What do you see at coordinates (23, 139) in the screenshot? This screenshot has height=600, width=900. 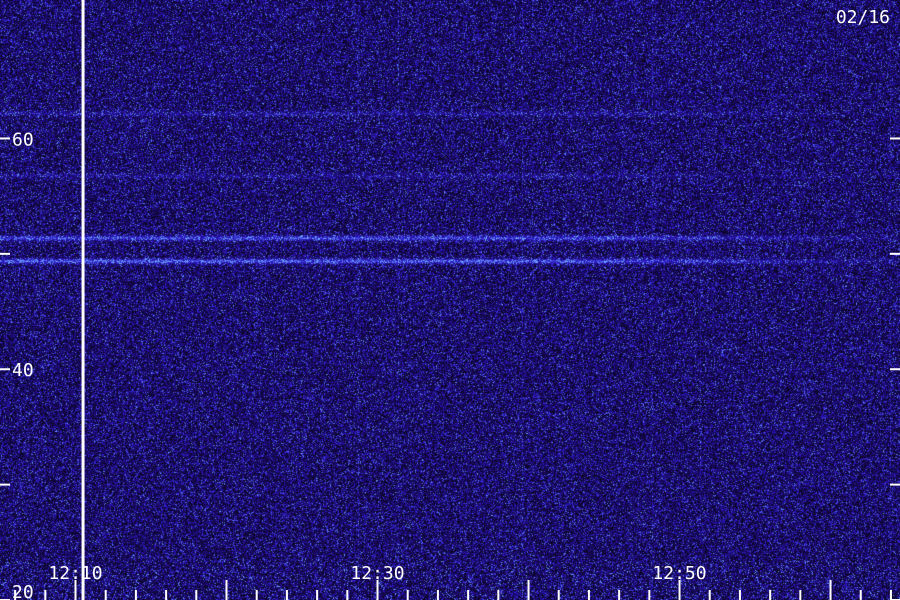 I see `y-tick-label: 60` at bounding box center [23, 139].